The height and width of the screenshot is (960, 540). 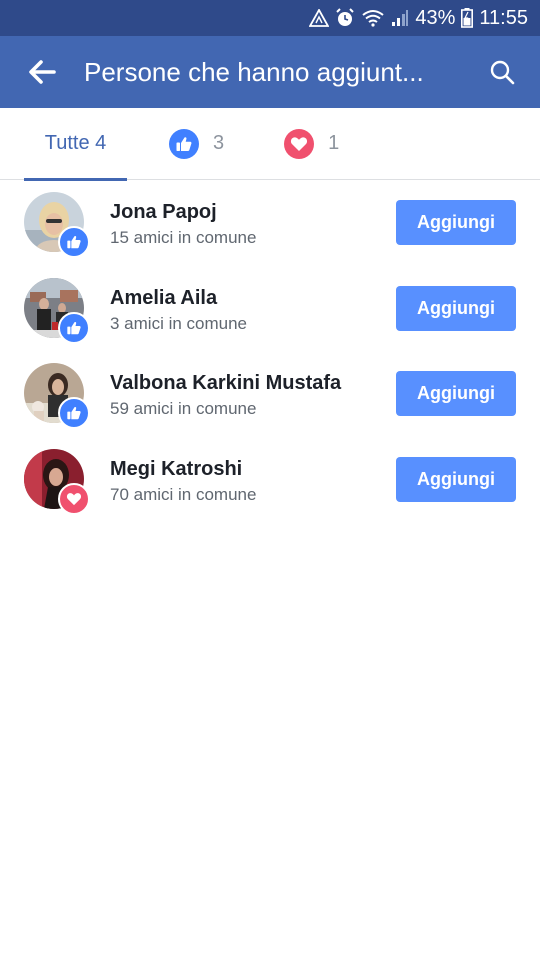 I want to click on person-info: Megi Katroshi 70 amici in comune, so click(x=183, y=481).